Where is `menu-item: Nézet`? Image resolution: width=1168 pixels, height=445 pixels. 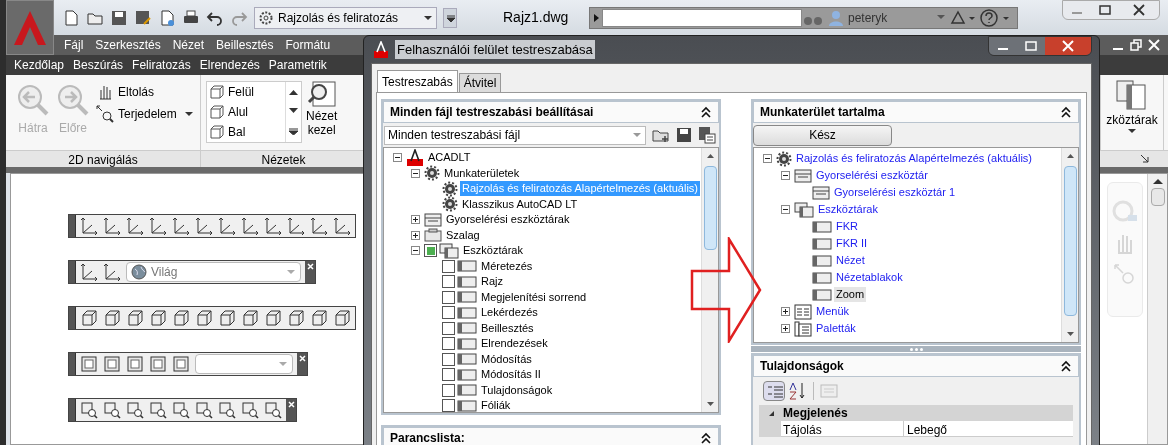 menu-item: Nézet is located at coordinates (188, 45).